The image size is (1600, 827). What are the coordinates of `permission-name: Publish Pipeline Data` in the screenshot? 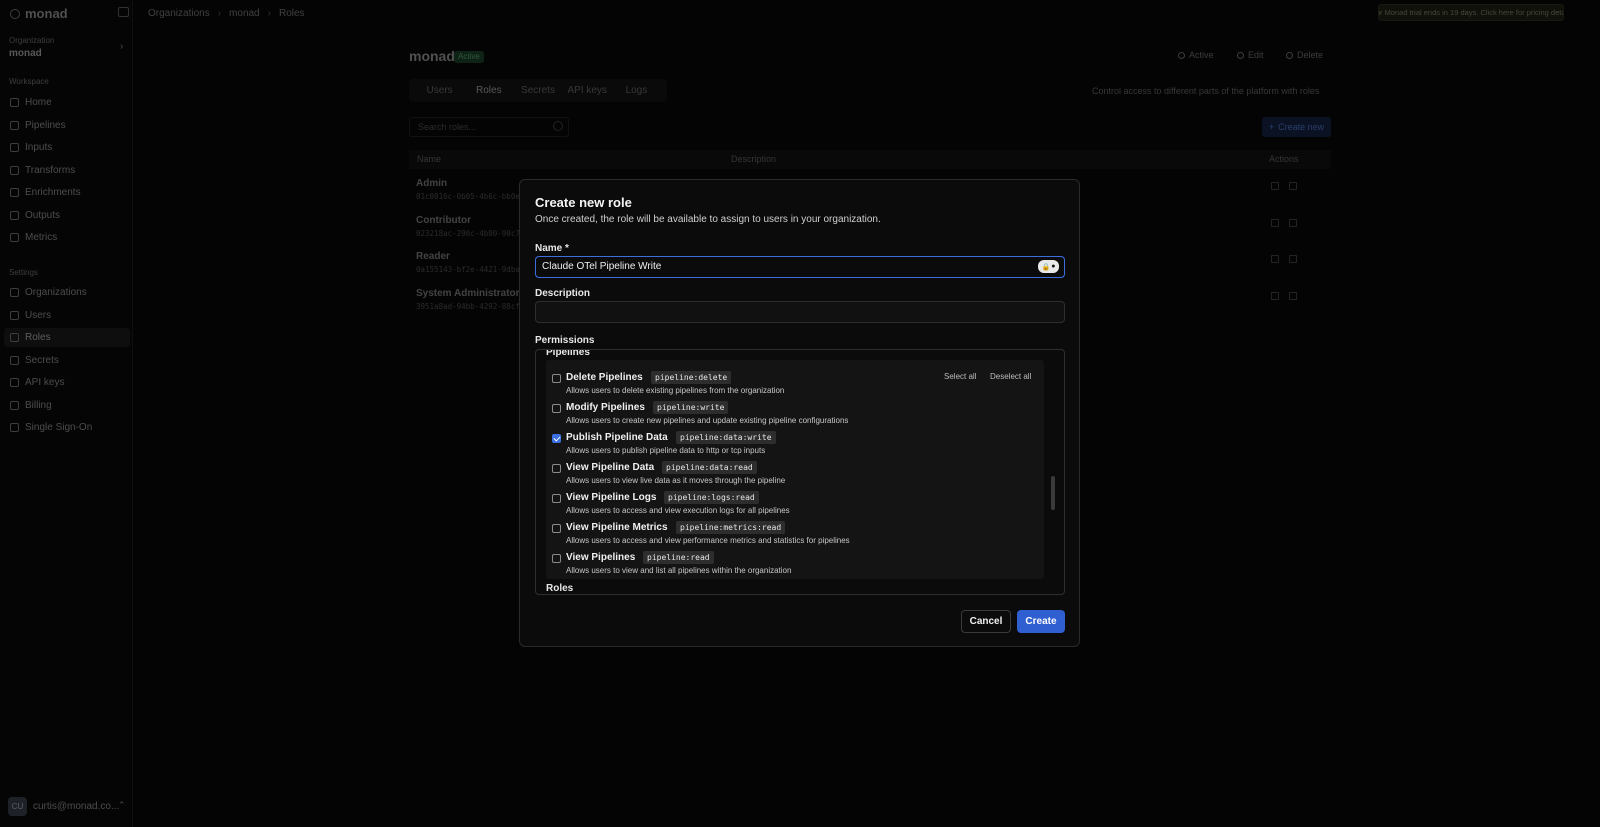 It's located at (617, 437).